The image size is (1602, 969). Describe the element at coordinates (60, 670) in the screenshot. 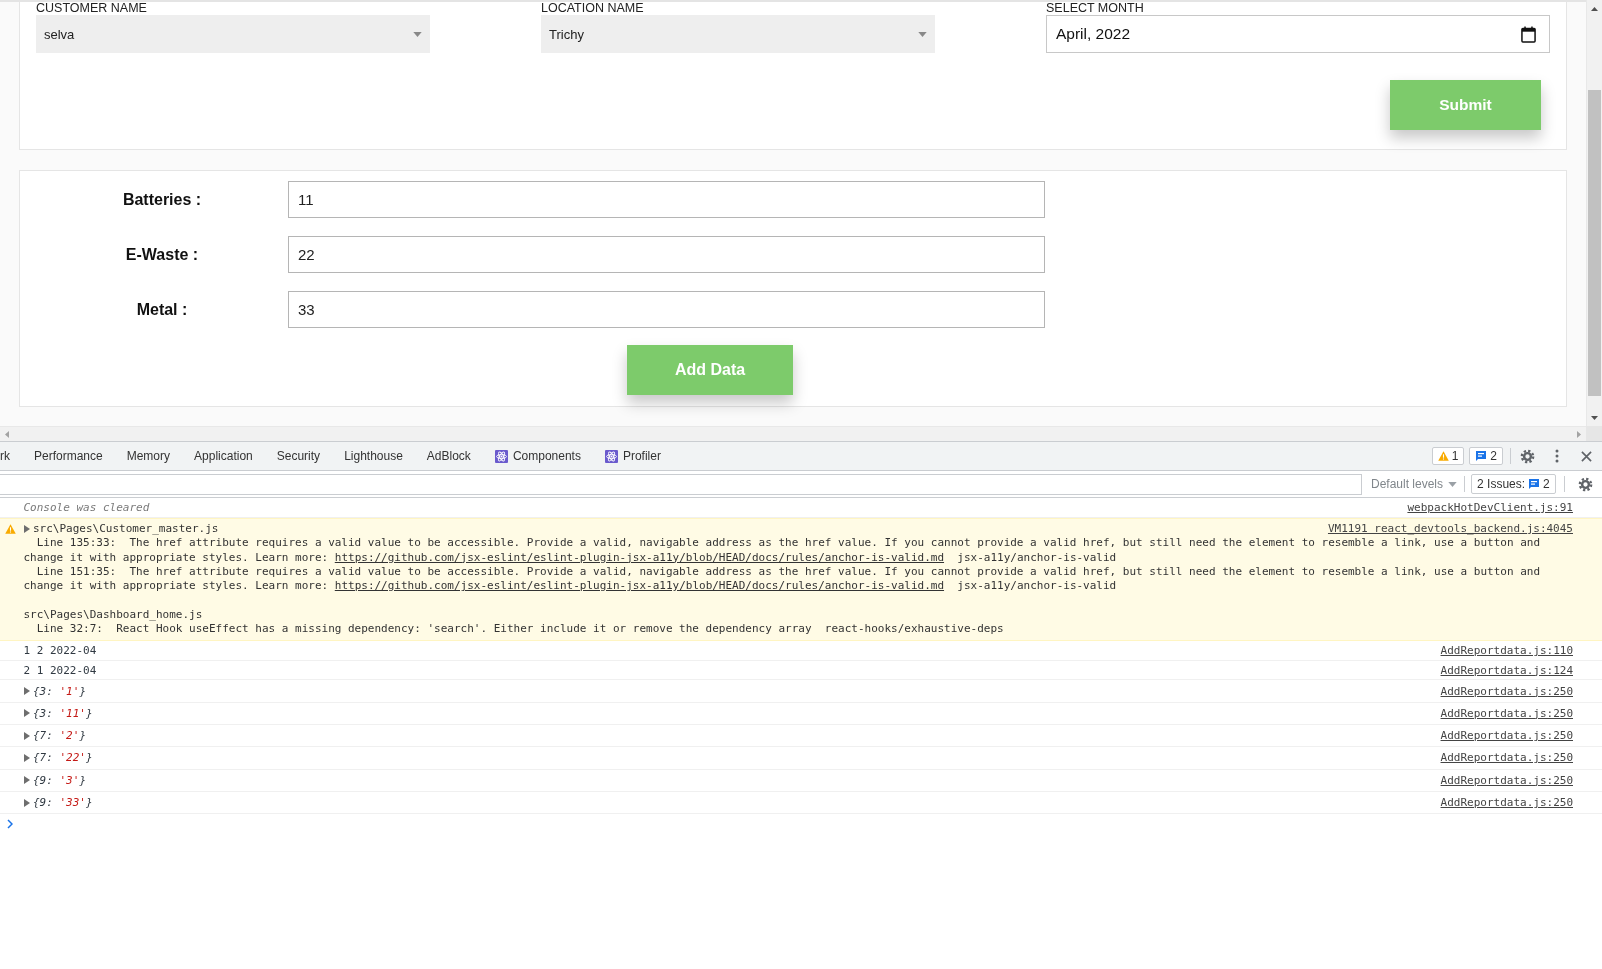

I see `console-message: 2 1 2022-04` at that location.